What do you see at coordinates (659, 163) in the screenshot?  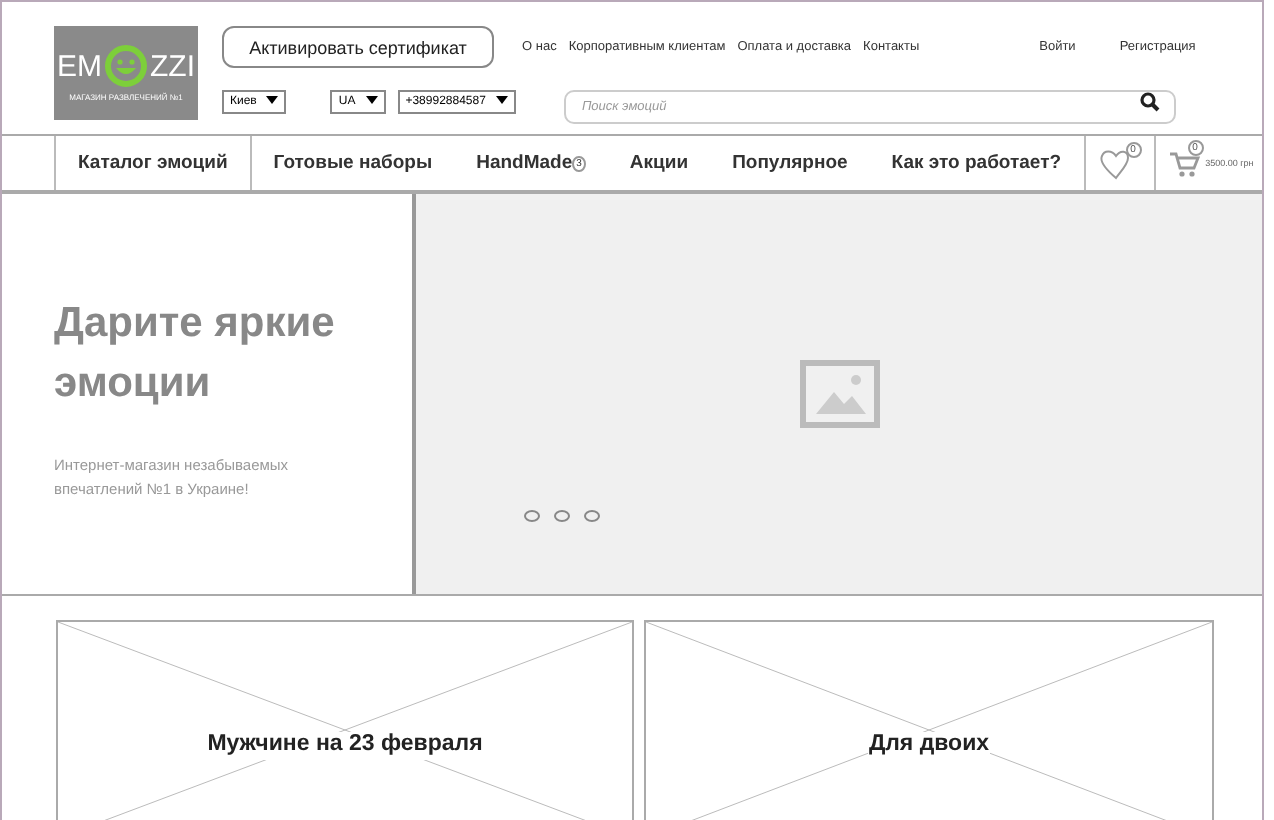 I see `nav-tab: Акции` at bounding box center [659, 163].